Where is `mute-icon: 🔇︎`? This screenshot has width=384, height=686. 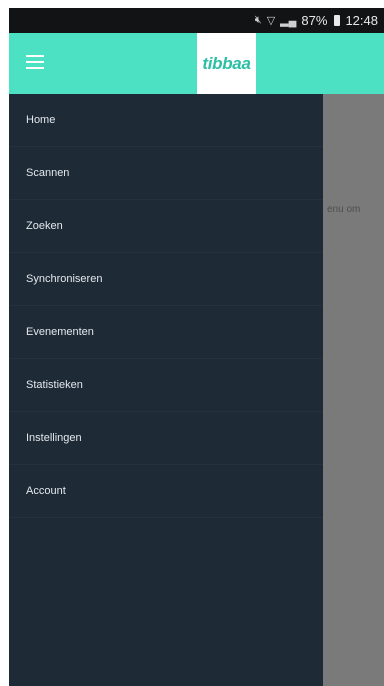
mute-icon: 🔇︎ is located at coordinates (258, 20).